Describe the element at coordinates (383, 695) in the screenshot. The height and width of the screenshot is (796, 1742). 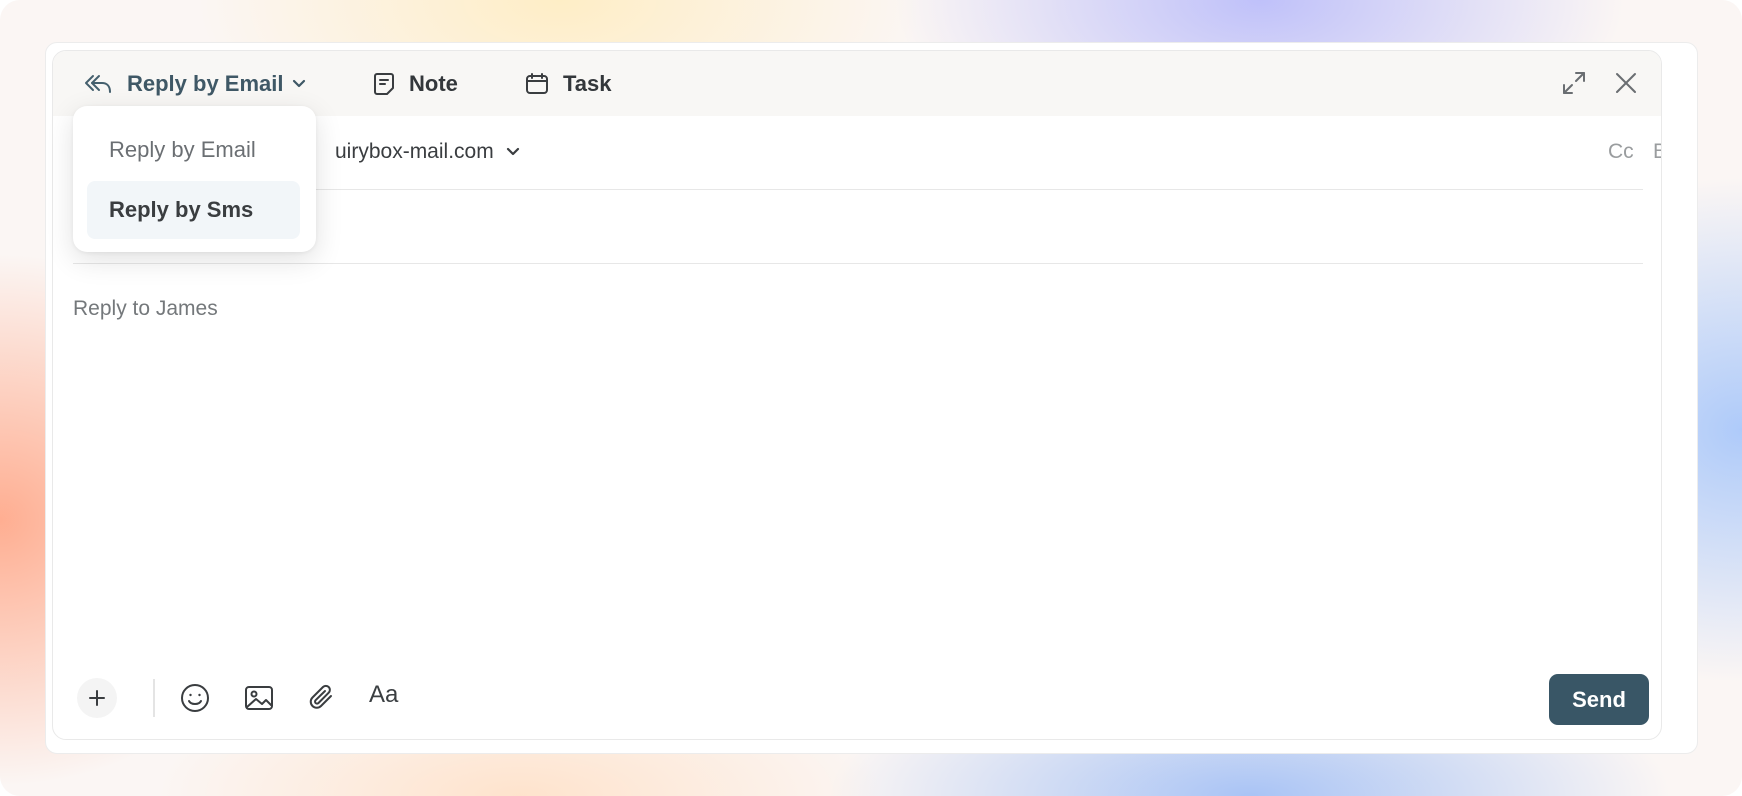
I see `text-format-button: Aa` at that location.